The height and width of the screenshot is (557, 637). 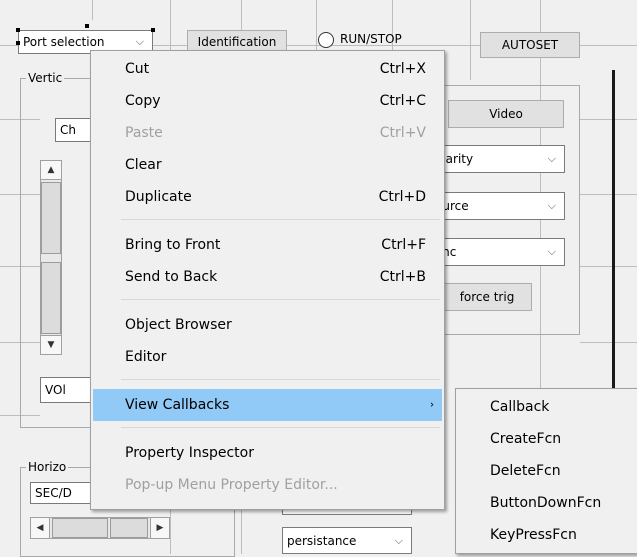 I want to click on submenu-item-label: CreateFcn, so click(x=526, y=439).